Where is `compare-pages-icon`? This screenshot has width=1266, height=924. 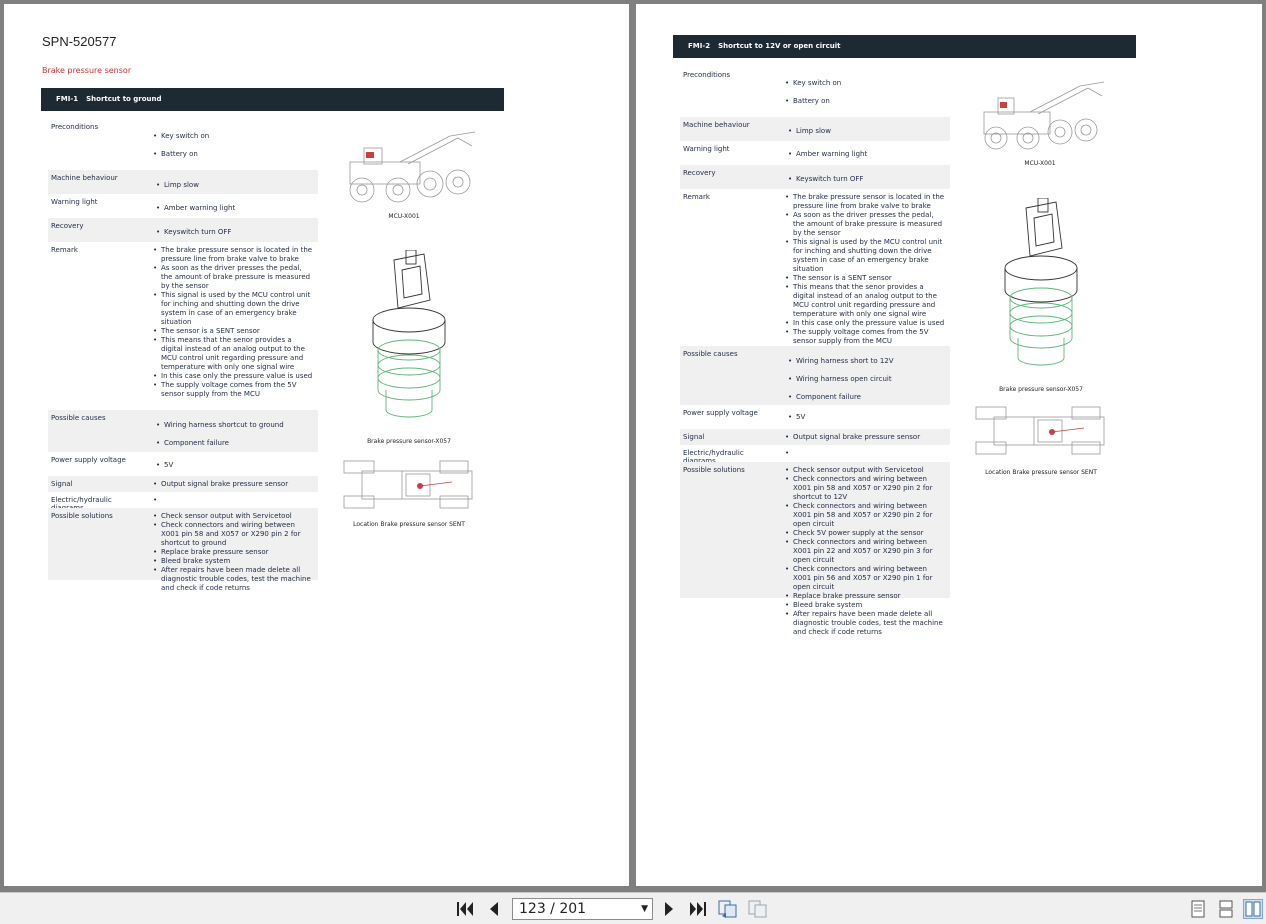 compare-pages-icon is located at coordinates (757, 909).